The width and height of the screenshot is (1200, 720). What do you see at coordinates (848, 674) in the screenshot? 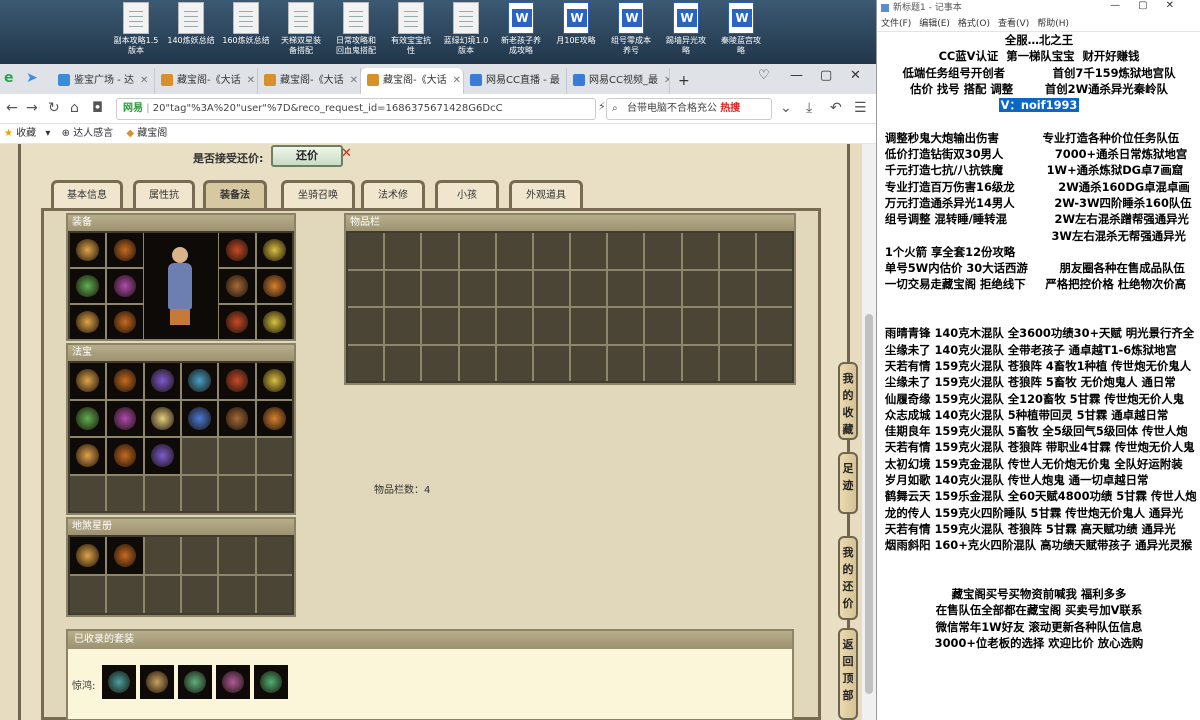
I see `side-tab: 返回顶部` at bounding box center [848, 674].